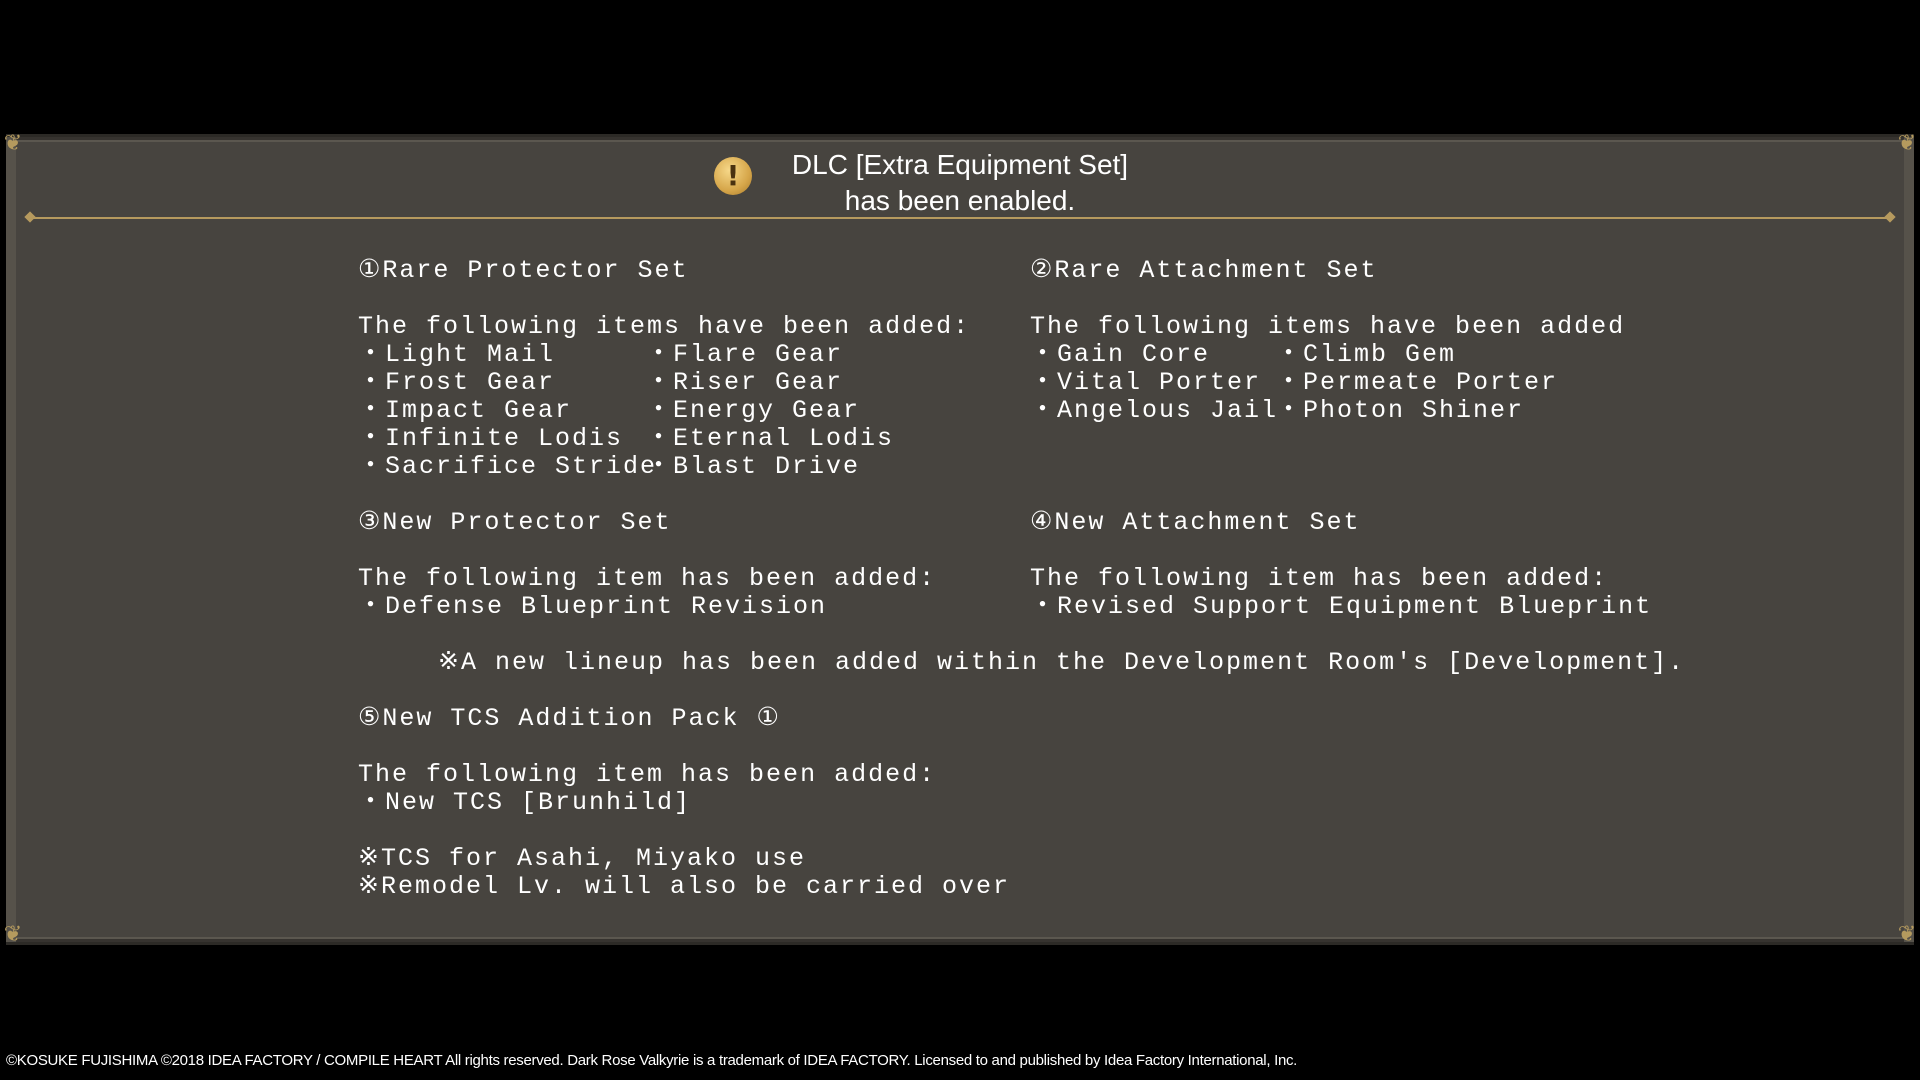 This screenshot has width=1920, height=1080. What do you see at coordinates (593, 606) in the screenshot?
I see `list-item: ・Defense Blueprint Revision` at bounding box center [593, 606].